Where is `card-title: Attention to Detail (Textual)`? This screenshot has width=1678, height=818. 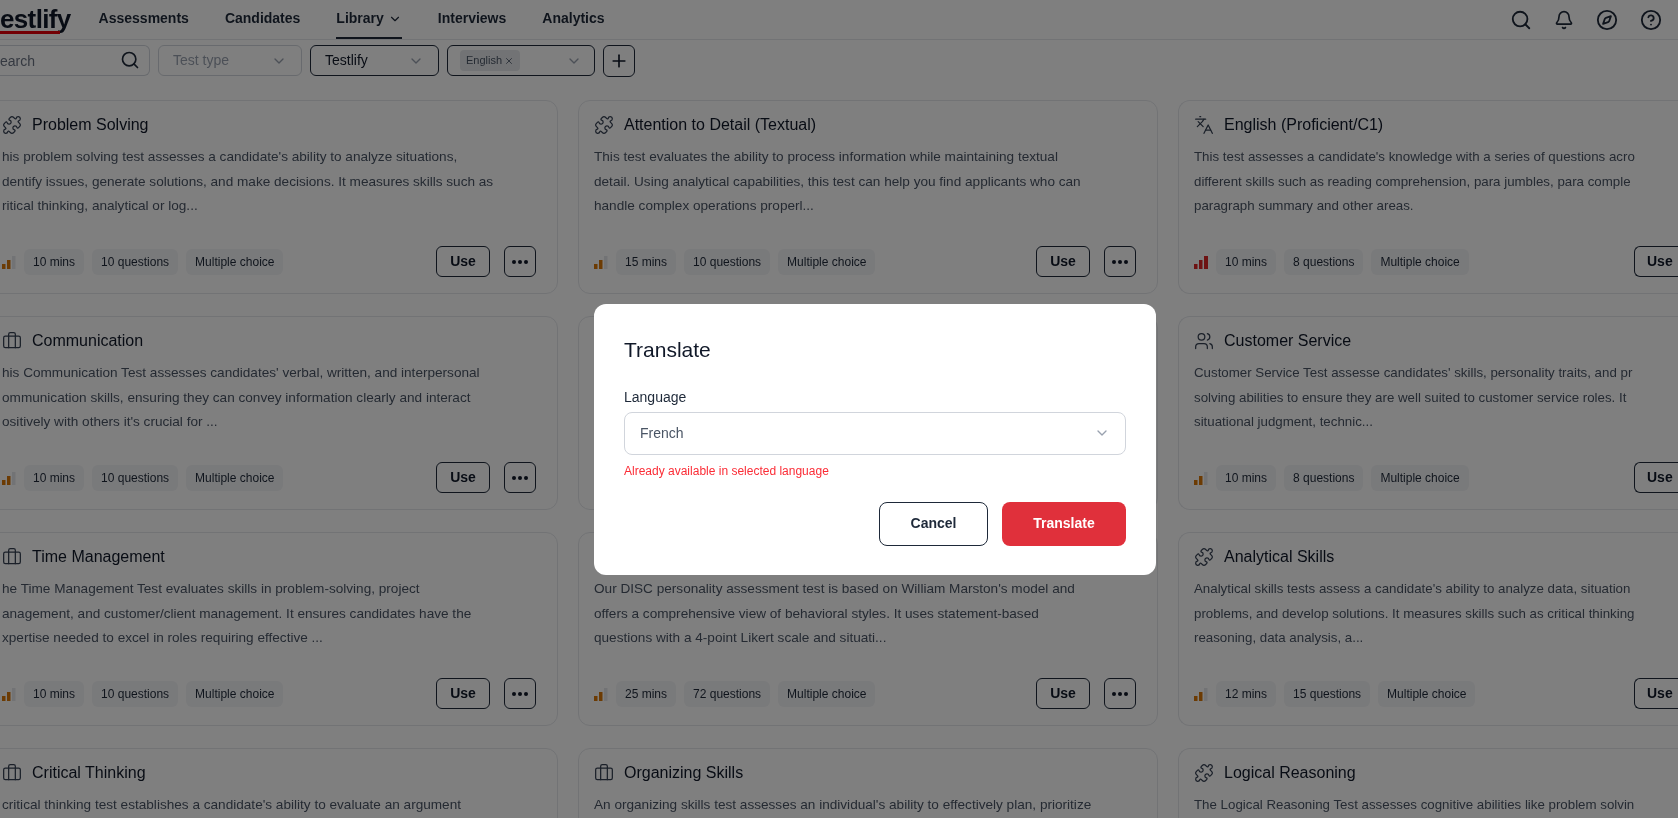
card-title: Attention to Detail (Textual) is located at coordinates (720, 125).